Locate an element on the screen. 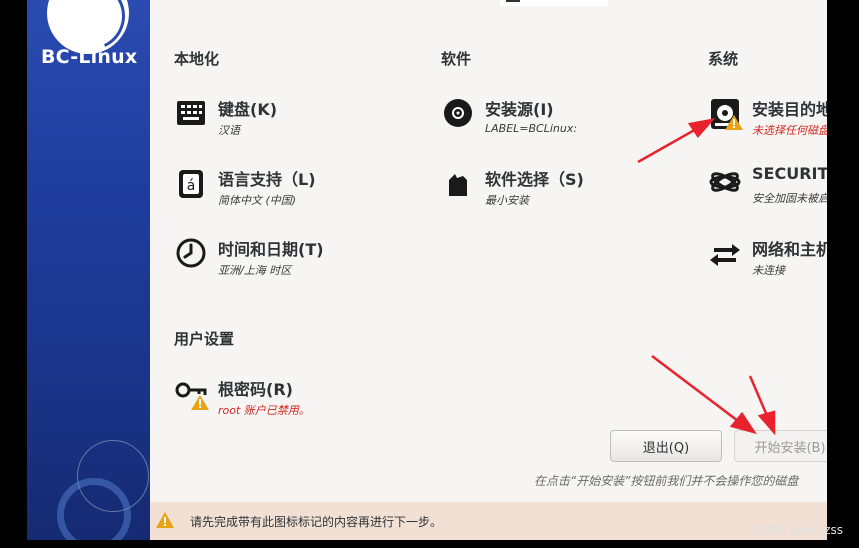 This screenshot has width=859, height=548. warning-icon is located at coordinates (165, 520).